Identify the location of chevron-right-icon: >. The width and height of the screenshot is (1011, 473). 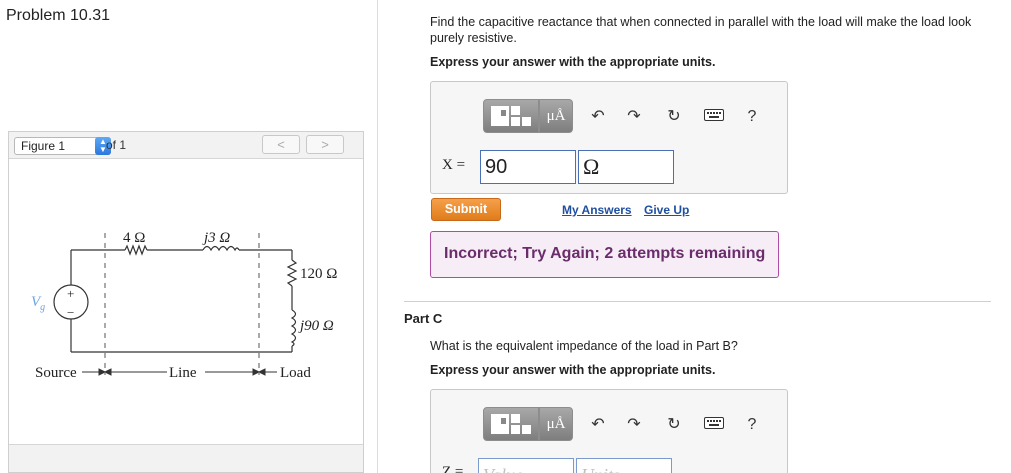
(325, 144).